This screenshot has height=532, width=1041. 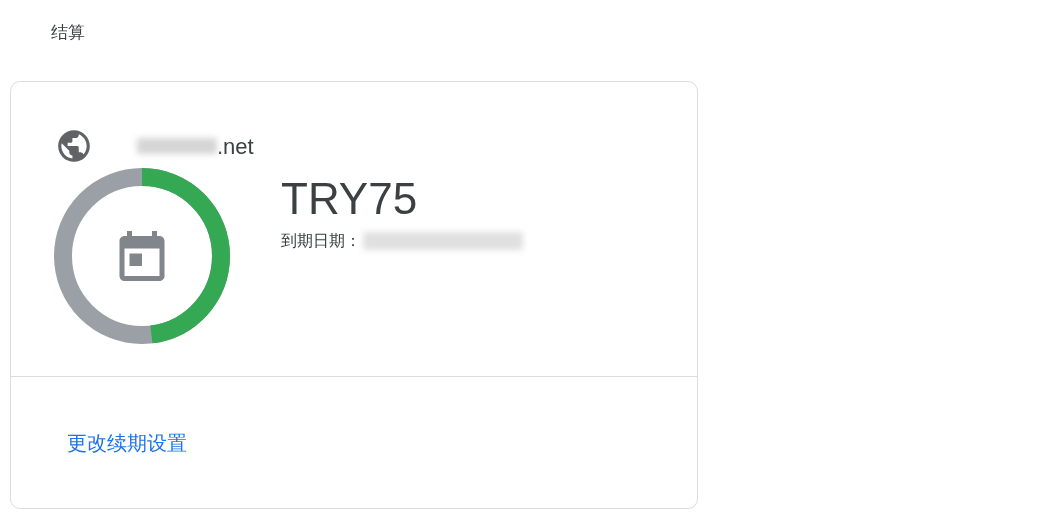 I want to click on section-title: 结算, so click(x=68, y=32).